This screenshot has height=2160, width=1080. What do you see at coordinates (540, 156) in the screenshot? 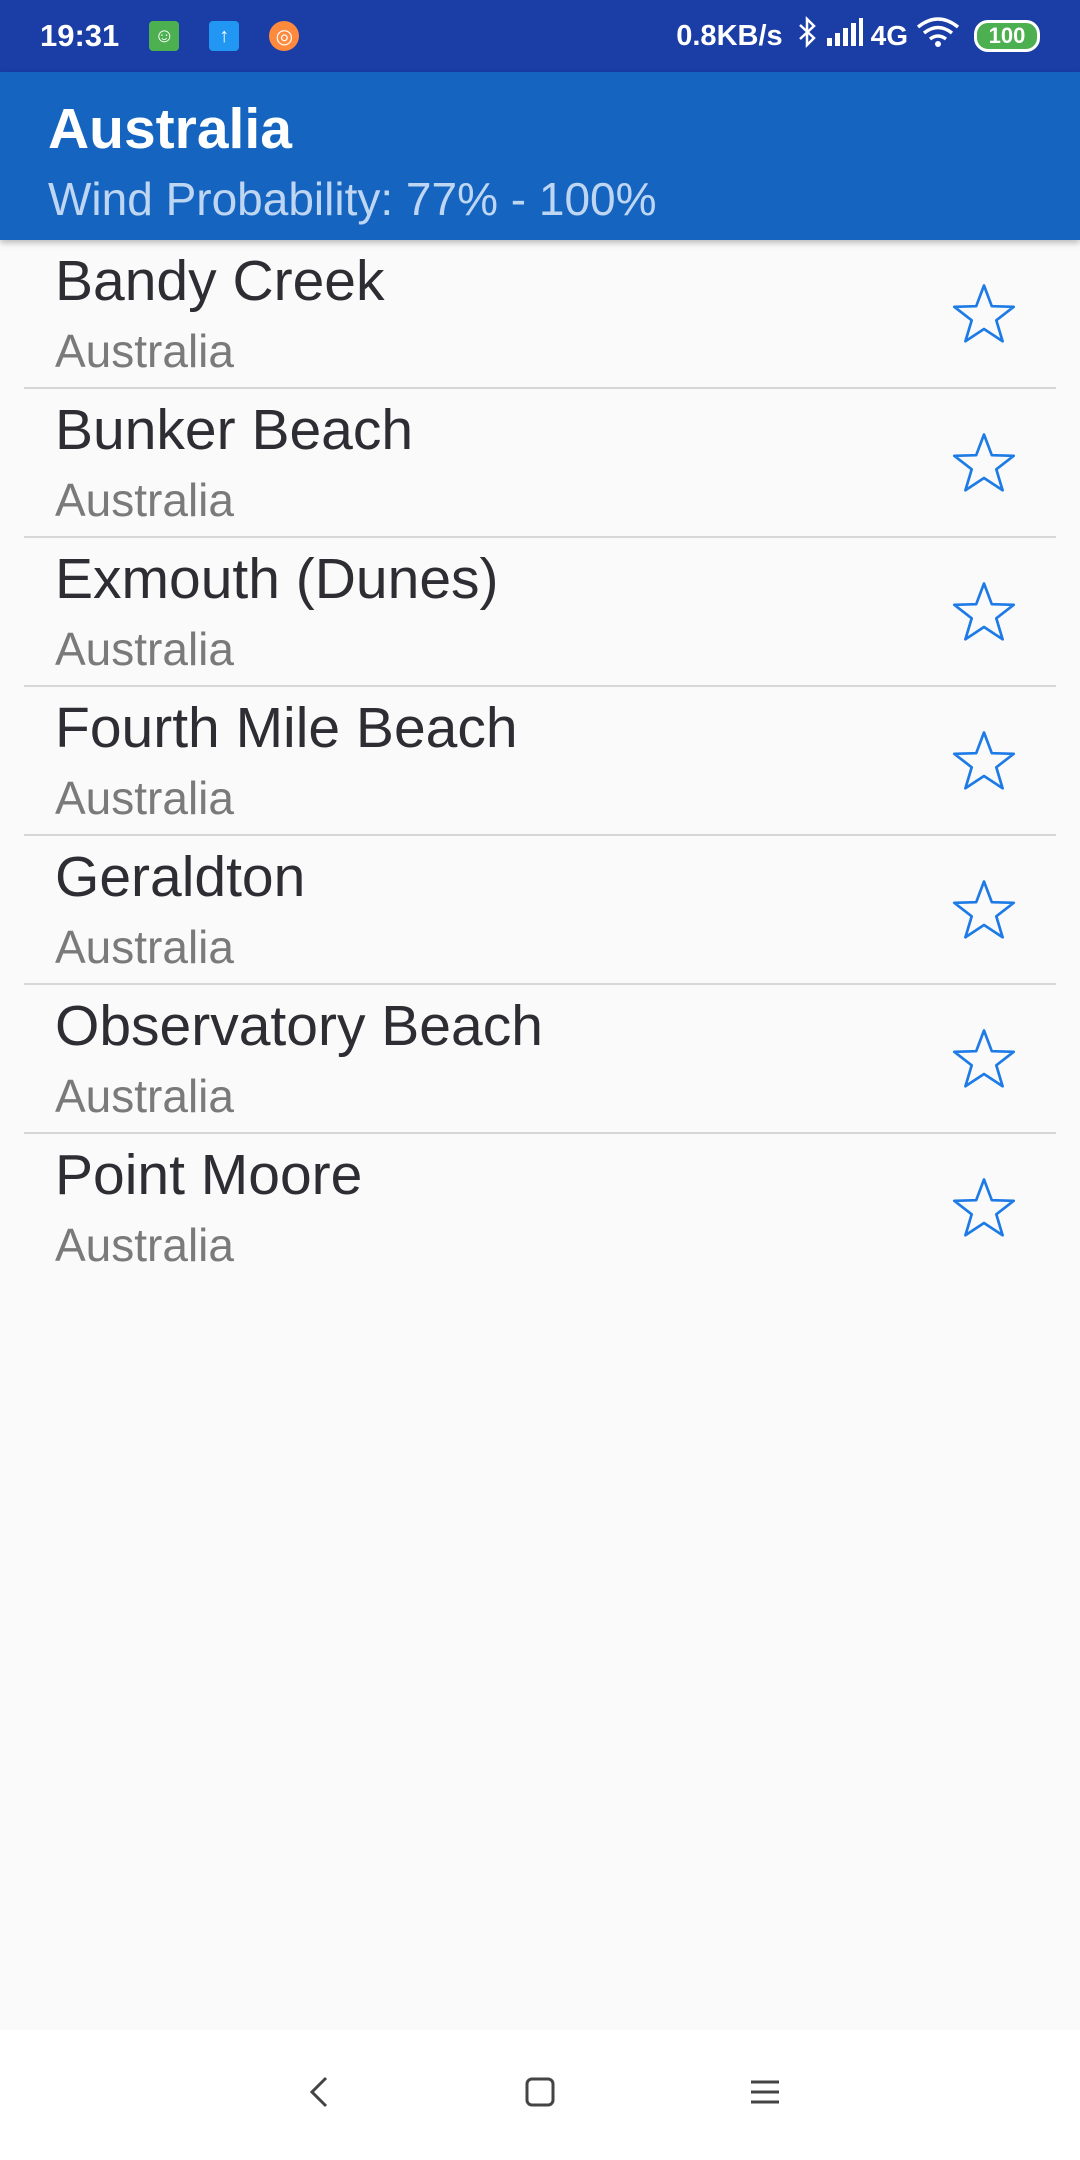
I see `app-bar: Australia Wind Probability: 77% - 100%` at bounding box center [540, 156].